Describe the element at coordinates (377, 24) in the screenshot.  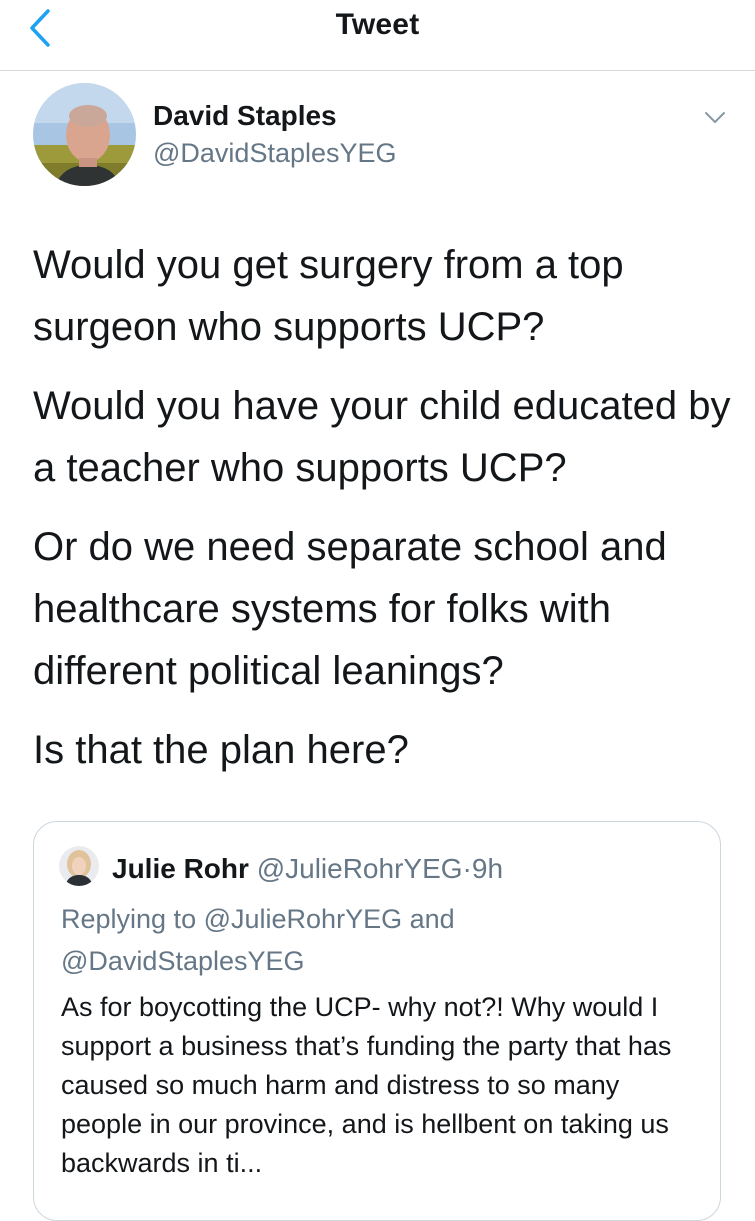
I see `page-title: Tweet` at that location.